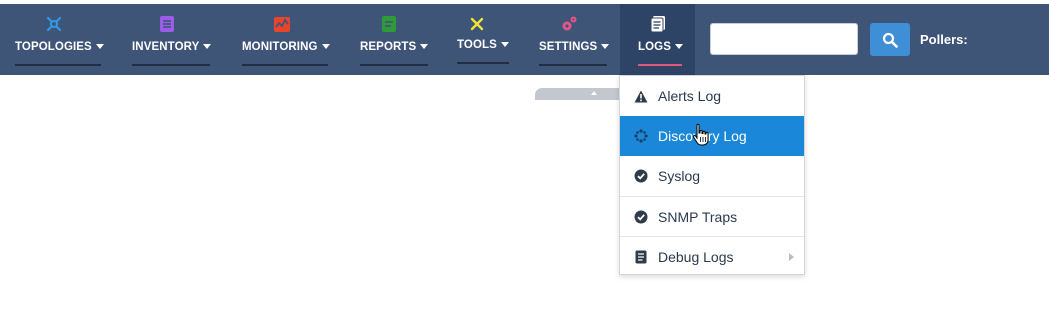 The width and height of the screenshot is (1049, 316). I want to click on menu-item-syslog: Syslog, so click(712, 176).